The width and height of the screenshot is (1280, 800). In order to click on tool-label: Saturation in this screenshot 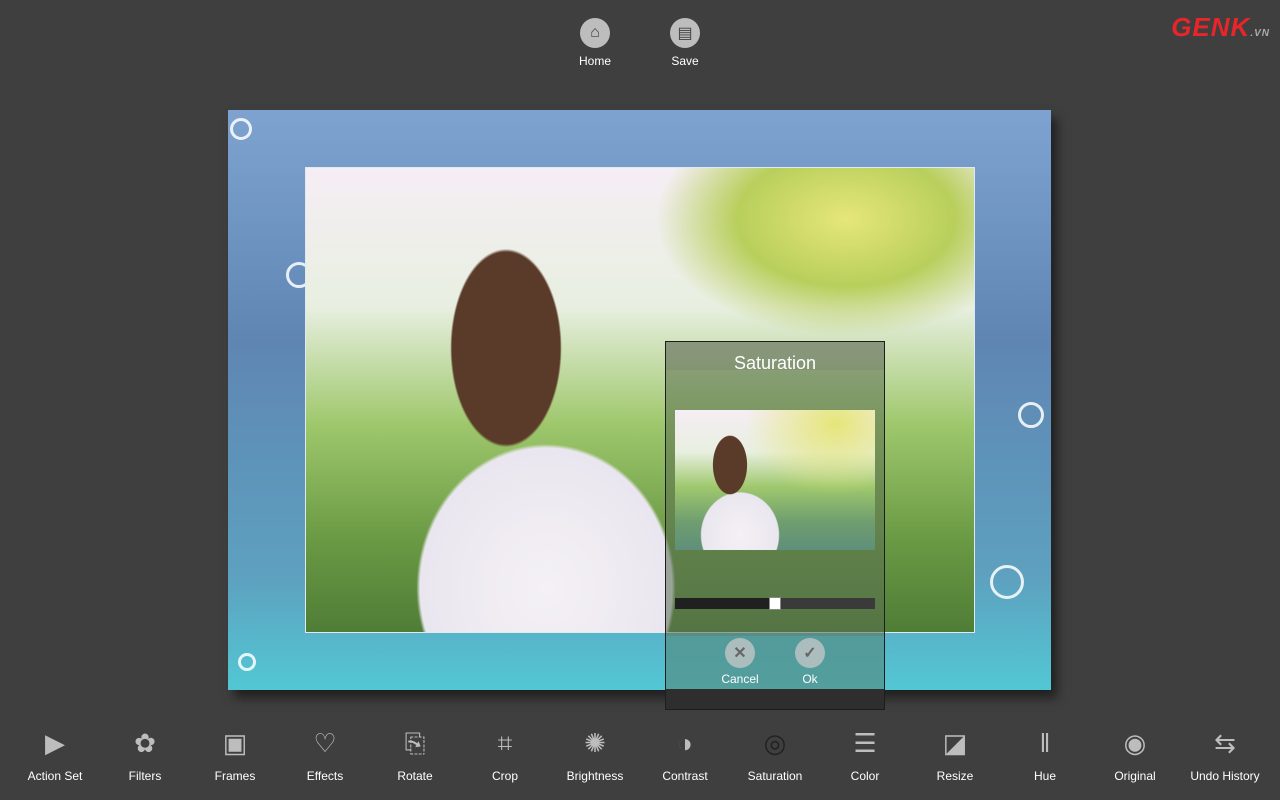, I will do `click(775, 776)`.